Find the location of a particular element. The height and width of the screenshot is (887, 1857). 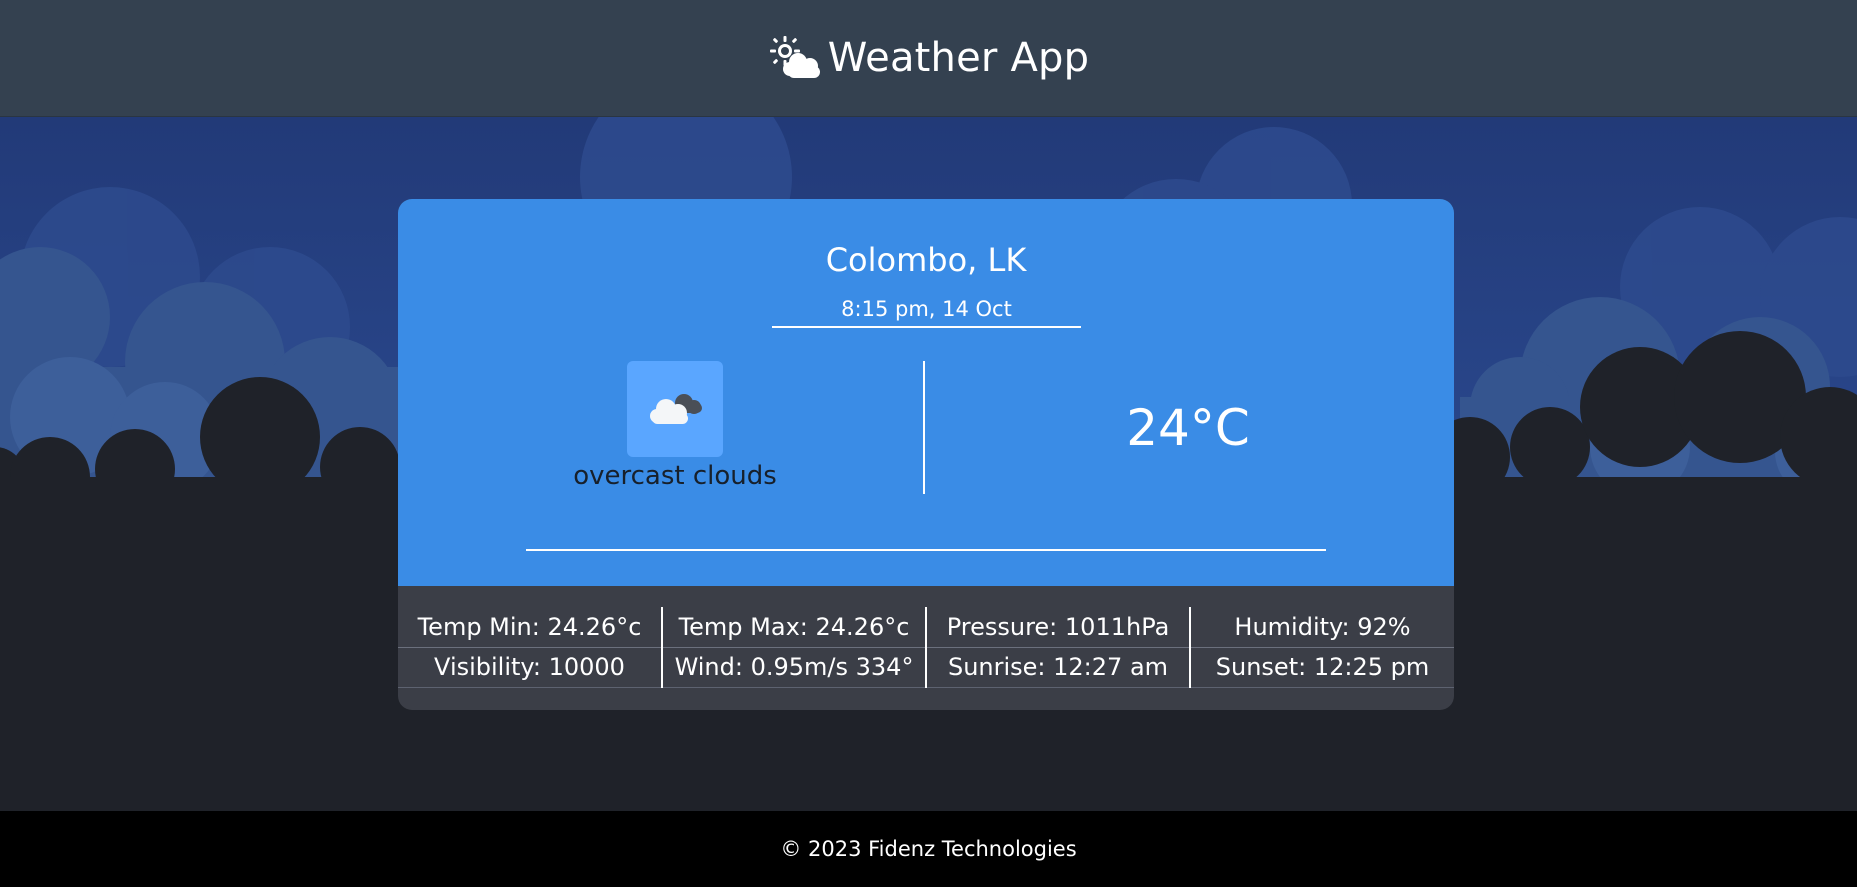

location-title: Colombo, LK is located at coordinates (926, 260).